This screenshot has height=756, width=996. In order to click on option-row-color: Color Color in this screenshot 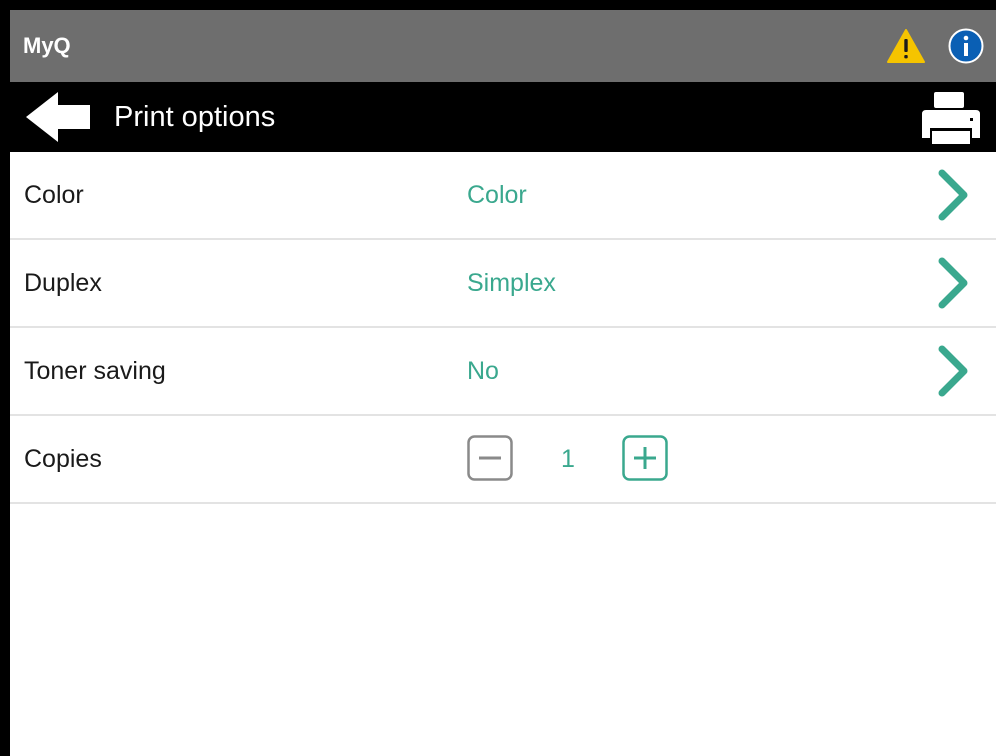, I will do `click(503, 196)`.